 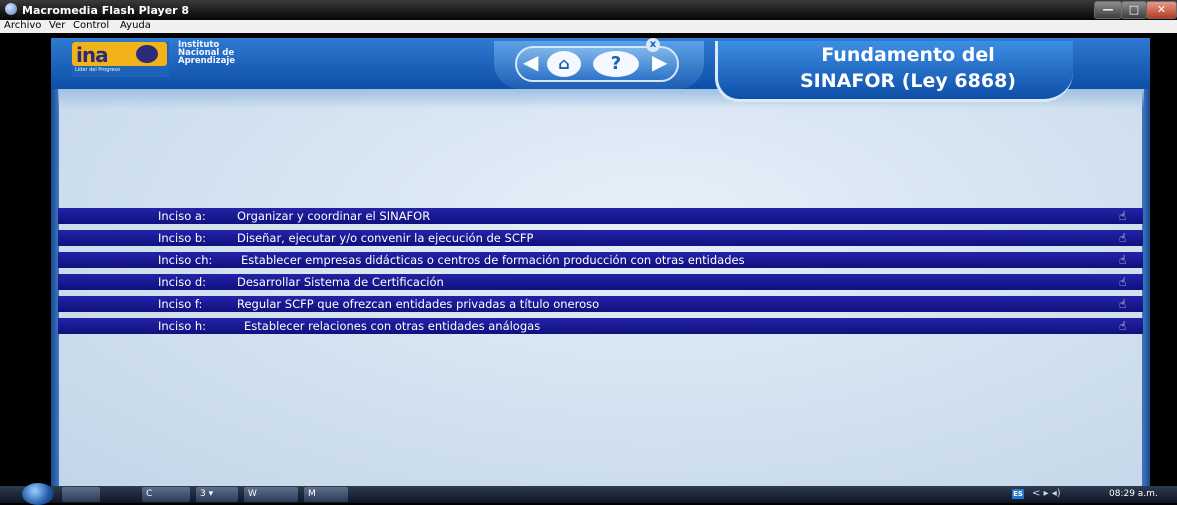 What do you see at coordinates (588, 26) in the screenshot?
I see `menu-bar: Archivo Ver Control Ayuda` at bounding box center [588, 26].